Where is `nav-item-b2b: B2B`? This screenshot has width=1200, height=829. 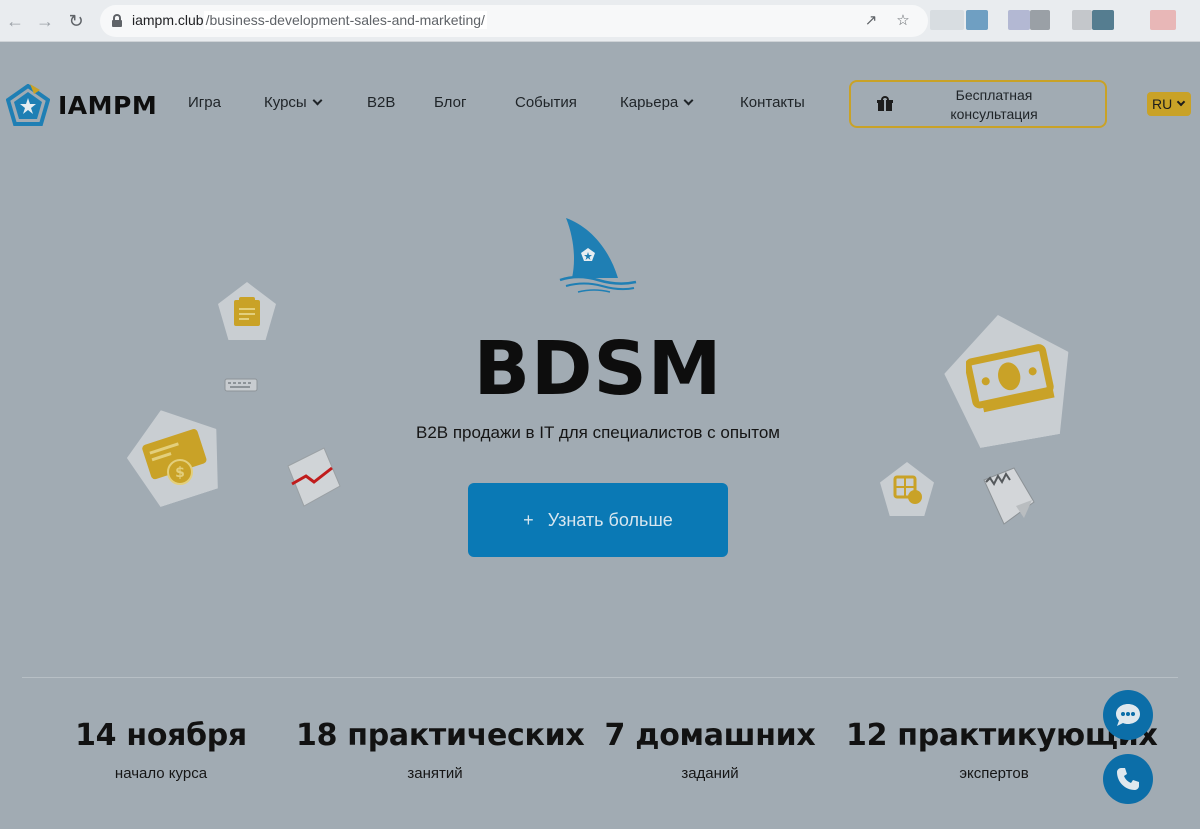 nav-item-b2b: B2B is located at coordinates (381, 102).